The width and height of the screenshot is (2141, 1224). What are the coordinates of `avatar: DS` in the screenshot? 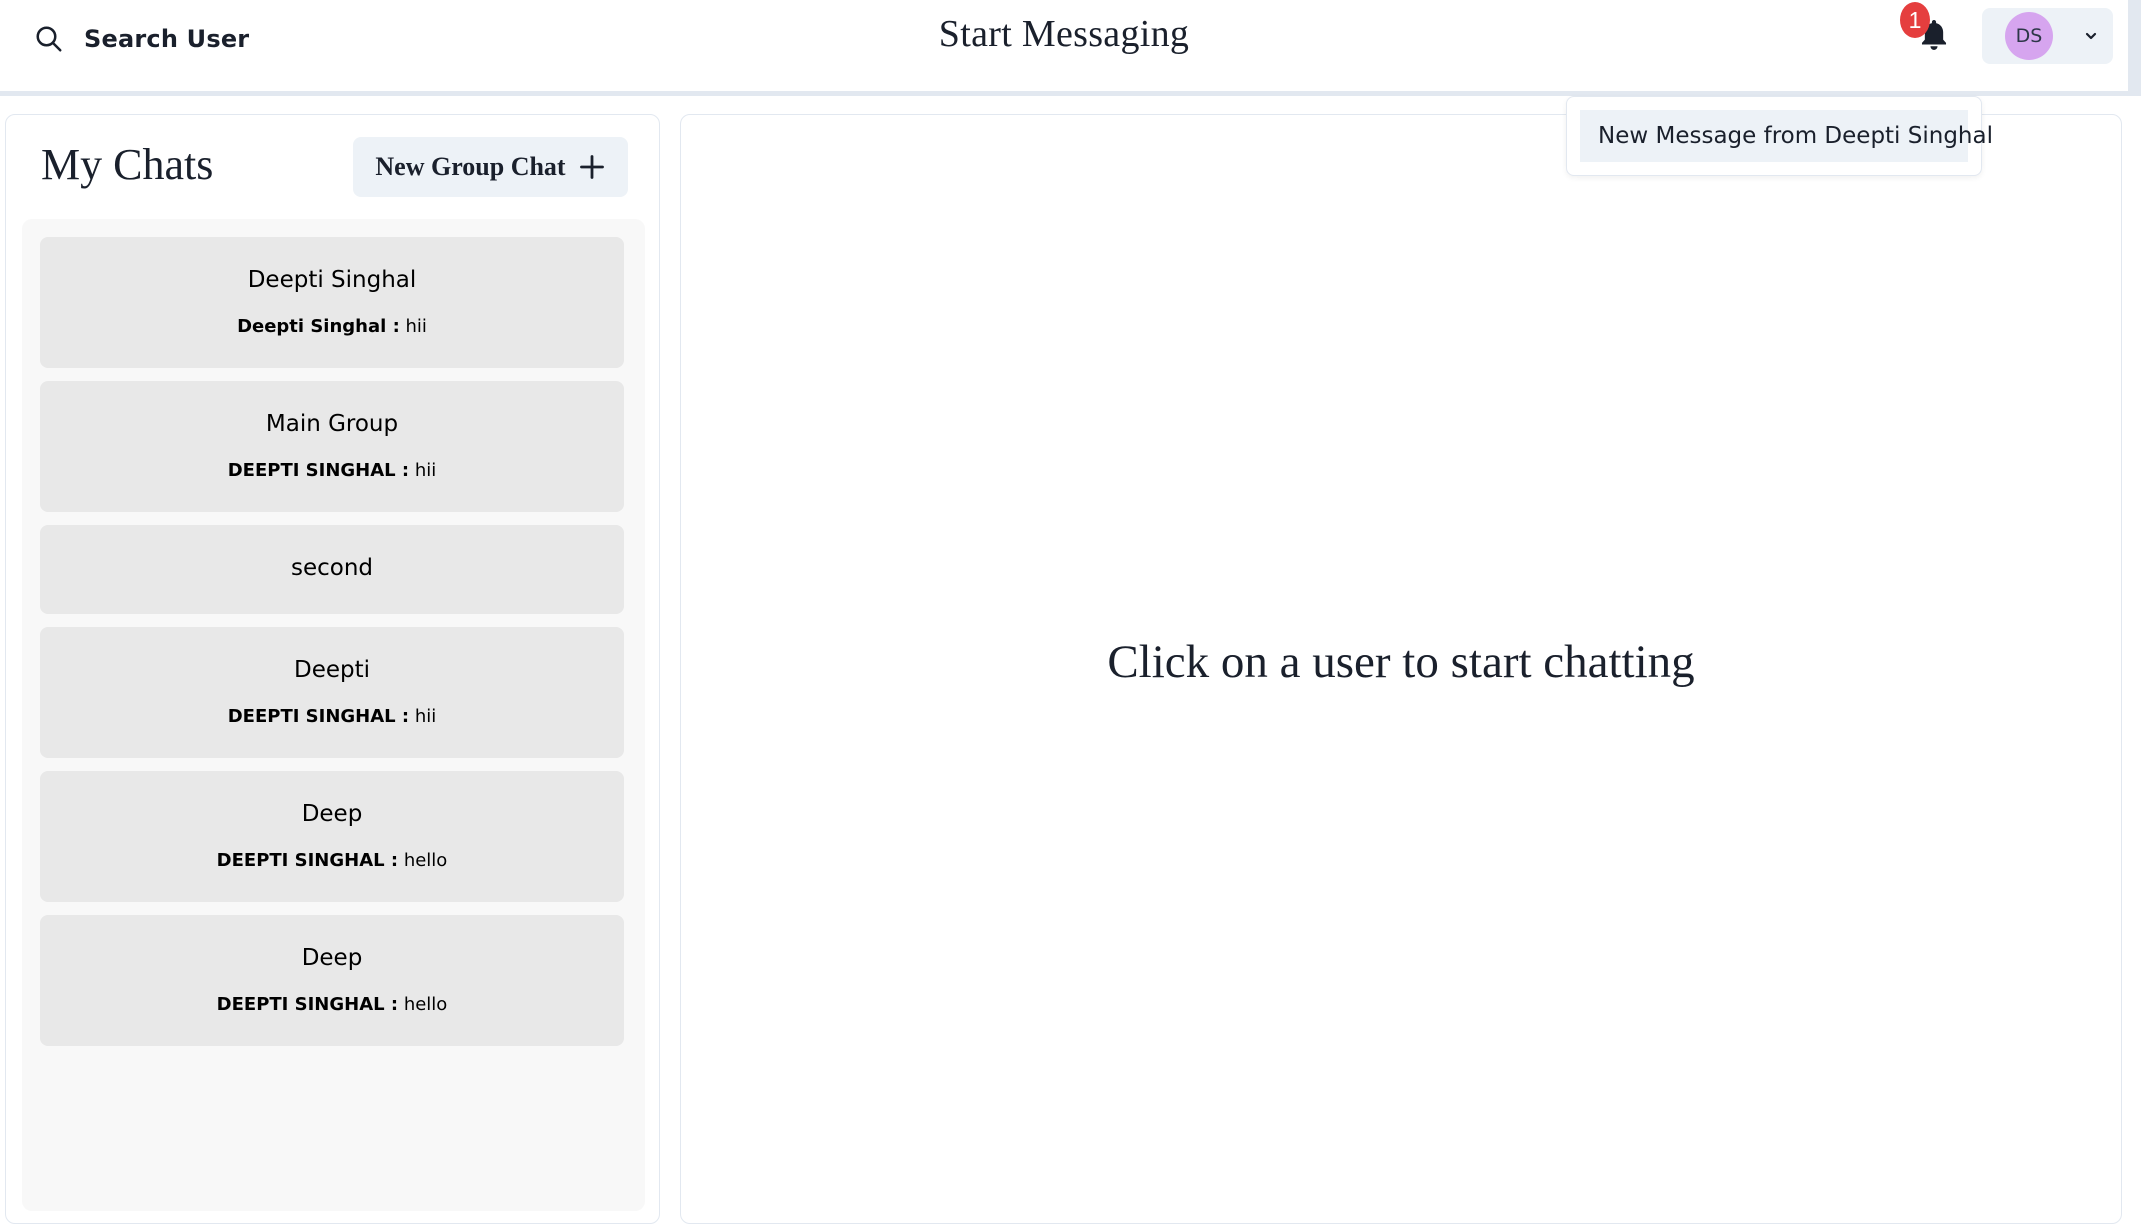 It's located at (2029, 36).